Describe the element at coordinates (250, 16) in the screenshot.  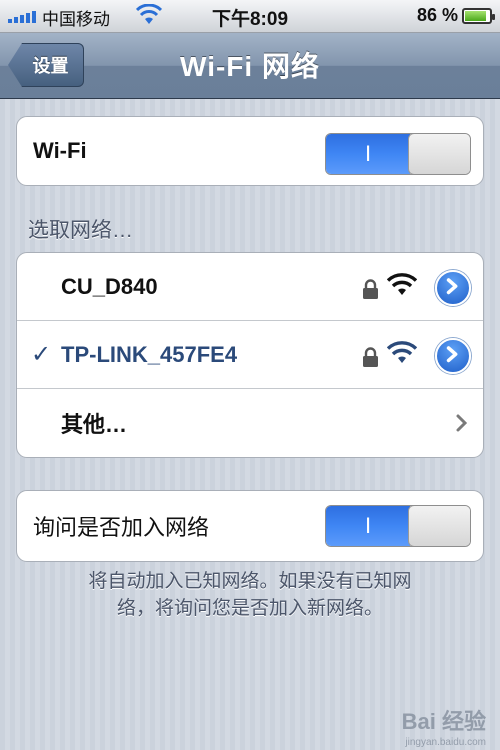
I see `status-bar: 中国移动 下午8:09 86 %` at that location.